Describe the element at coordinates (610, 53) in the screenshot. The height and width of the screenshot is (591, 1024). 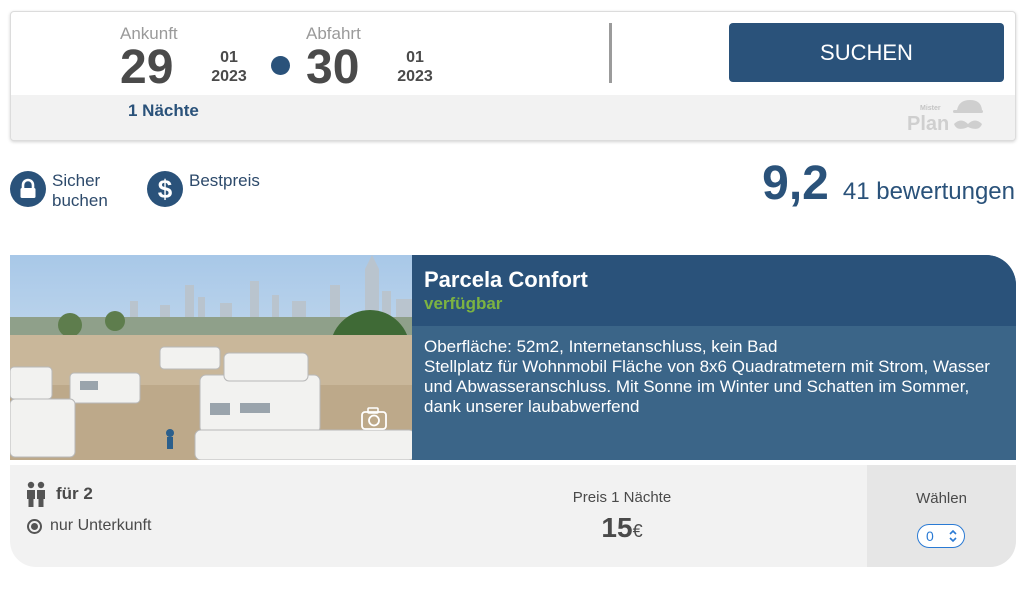
I see `vertical-divider` at that location.